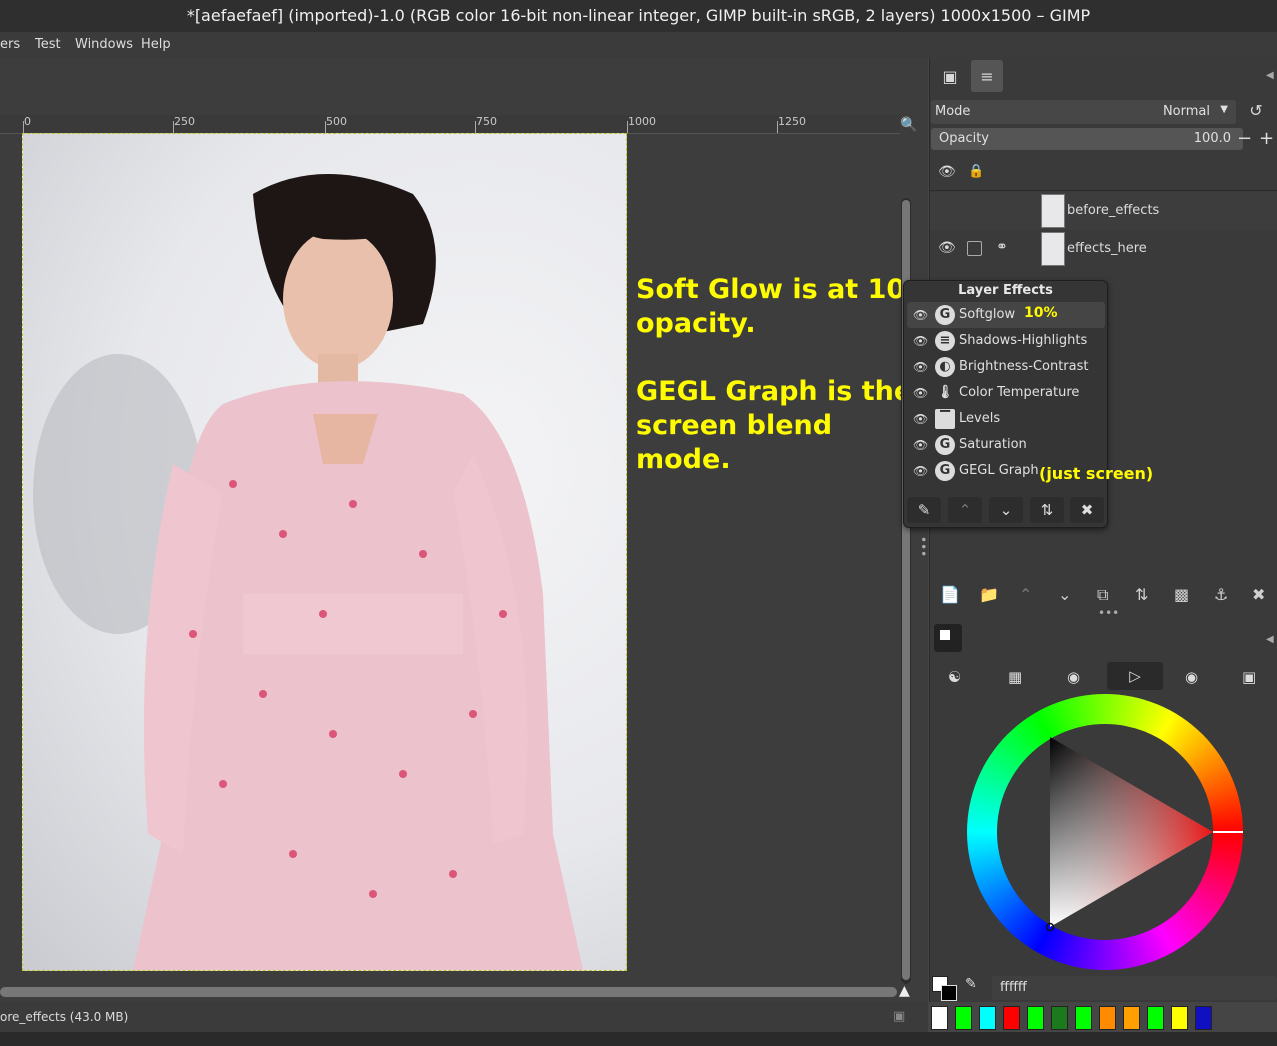 The width and height of the screenshot is (1277, 1046). What do you see at coordinates (1047, 510) in the screenshot?
I see `merge-effects-icon: ⇅` at bounding box center [1047, 510].